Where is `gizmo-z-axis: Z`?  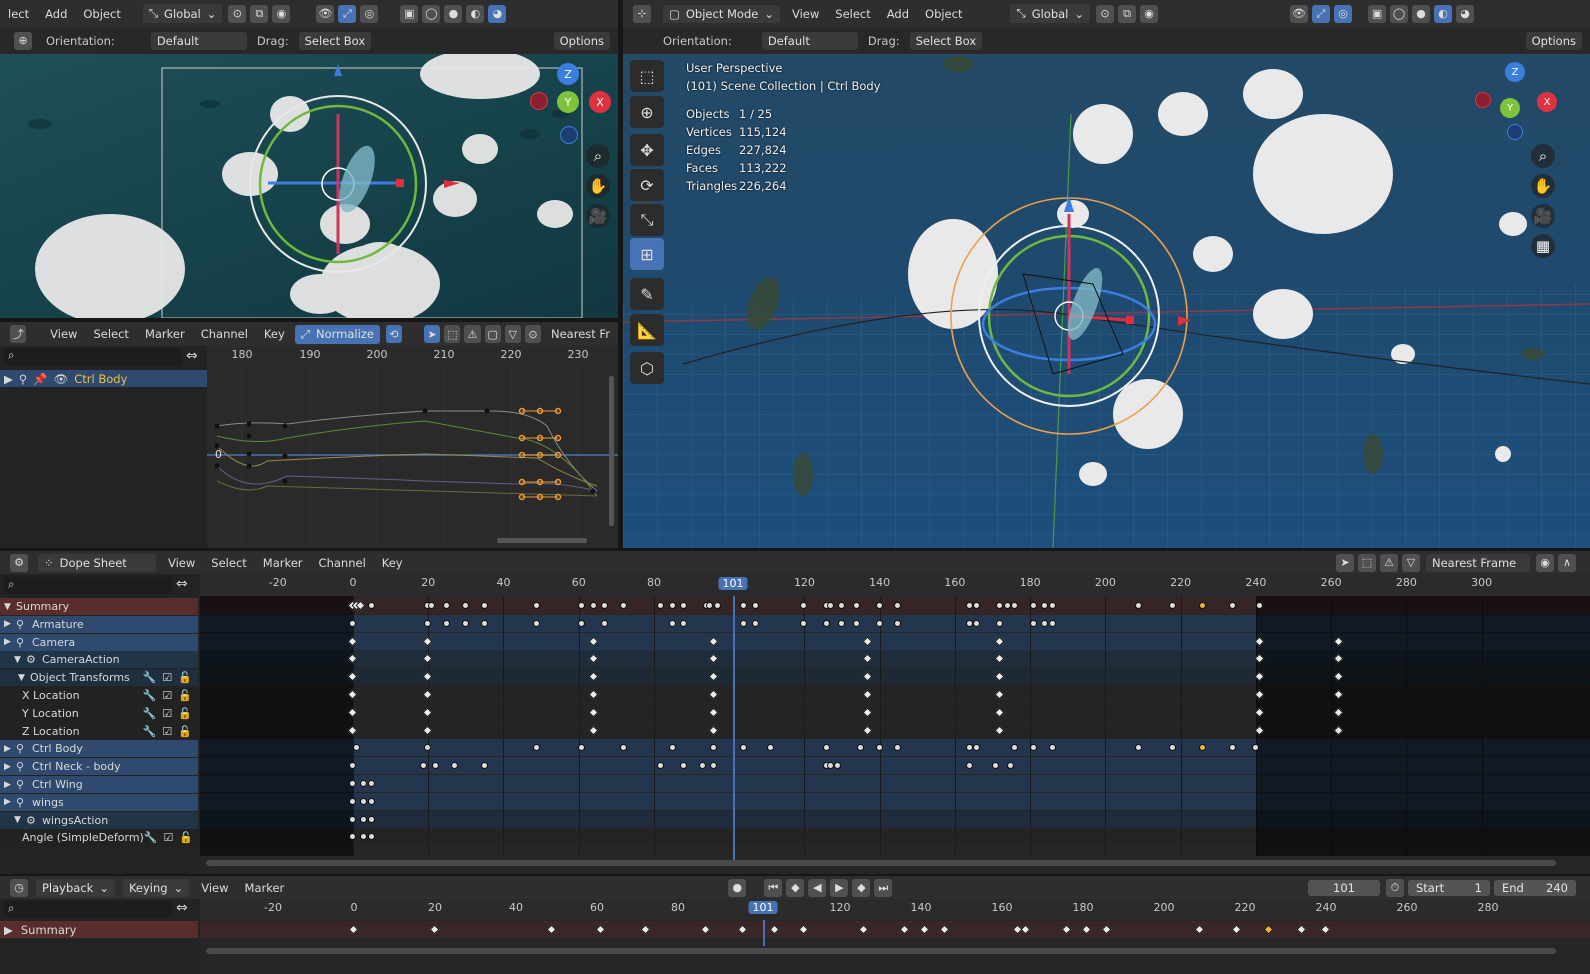 gizmo-z-axis: Z is located at coordinates (568, 74).